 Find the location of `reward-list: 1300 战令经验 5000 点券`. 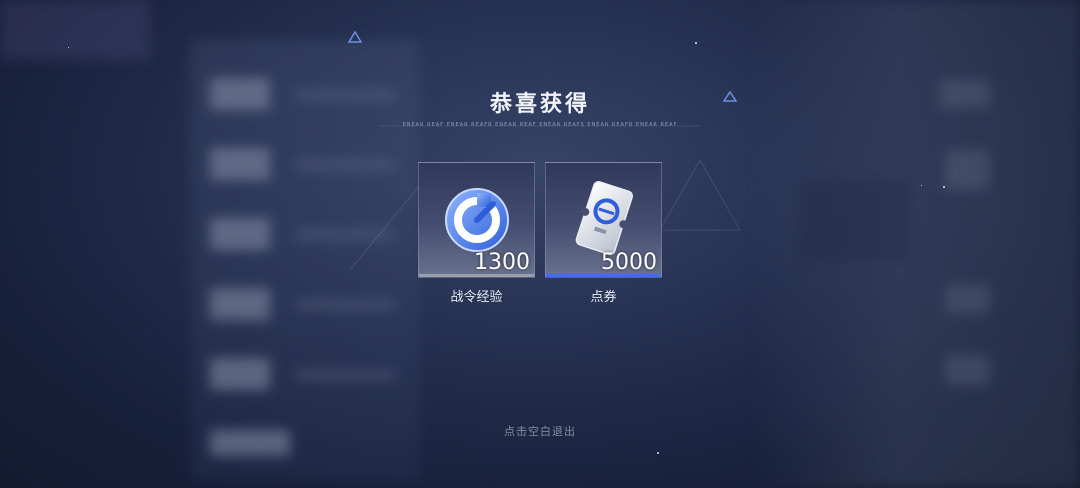

reward-list: 1300 战令经验 5000 点券 is located at coordinates (540, 237).